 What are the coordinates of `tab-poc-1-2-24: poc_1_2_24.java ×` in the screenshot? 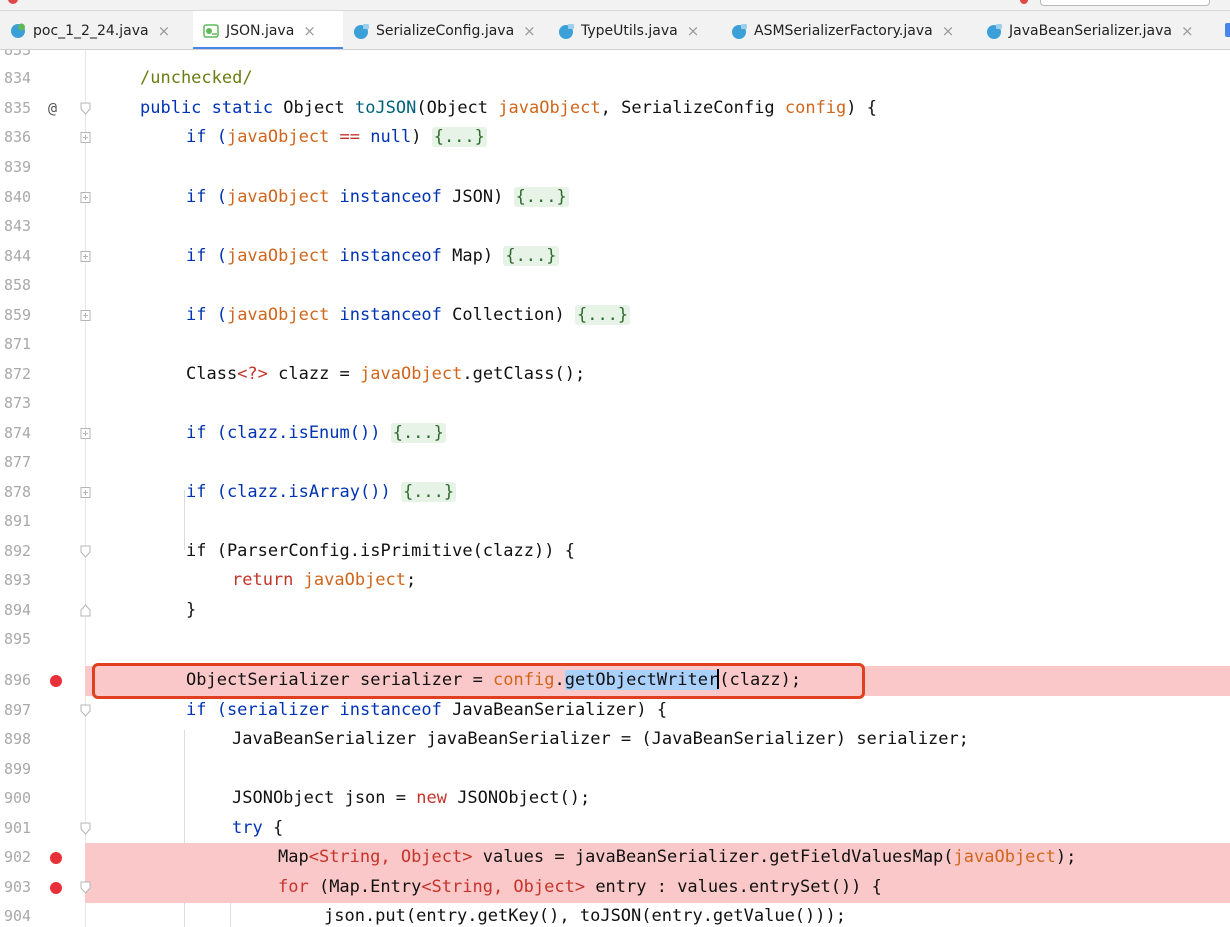 It's located at (85, 30).